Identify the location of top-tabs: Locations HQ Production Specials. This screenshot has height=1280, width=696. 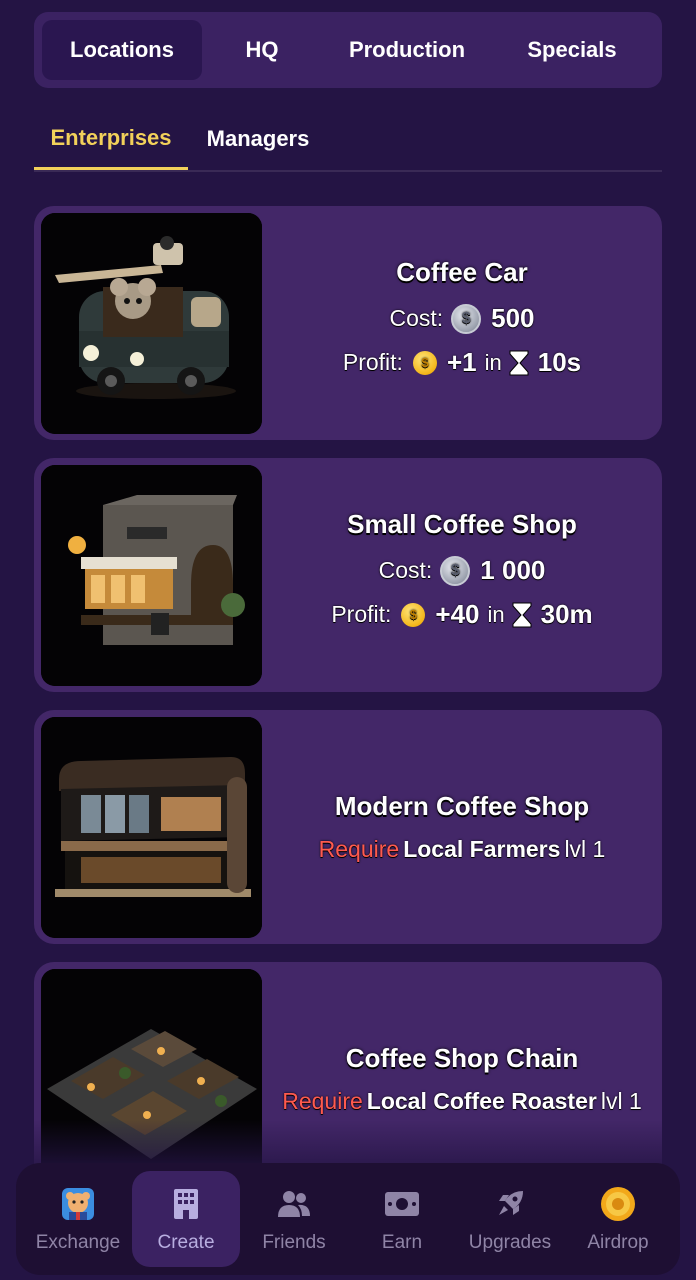
(348, 50).